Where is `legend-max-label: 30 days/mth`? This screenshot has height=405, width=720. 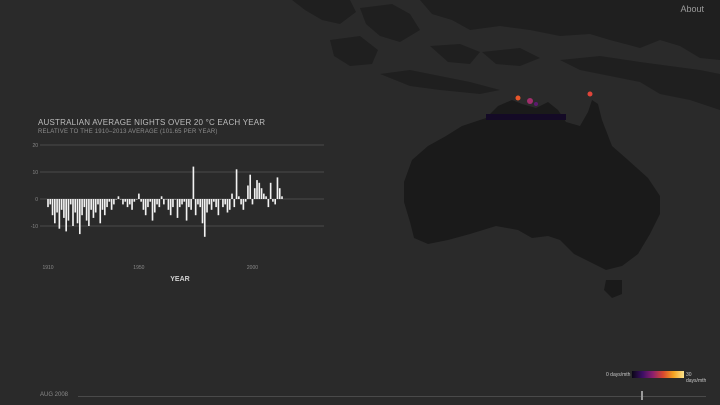
legend-max-label: 30 days/mth is located at coordinates (696, 378).